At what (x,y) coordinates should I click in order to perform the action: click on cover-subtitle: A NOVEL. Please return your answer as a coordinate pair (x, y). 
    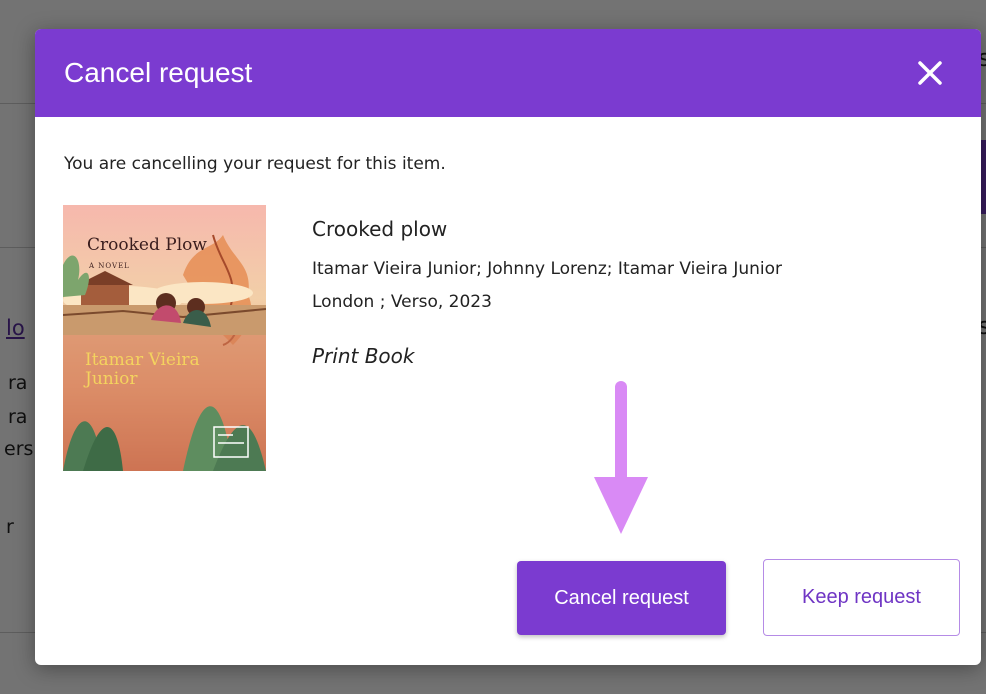
    Looking at the image, I should click on (109, 266).